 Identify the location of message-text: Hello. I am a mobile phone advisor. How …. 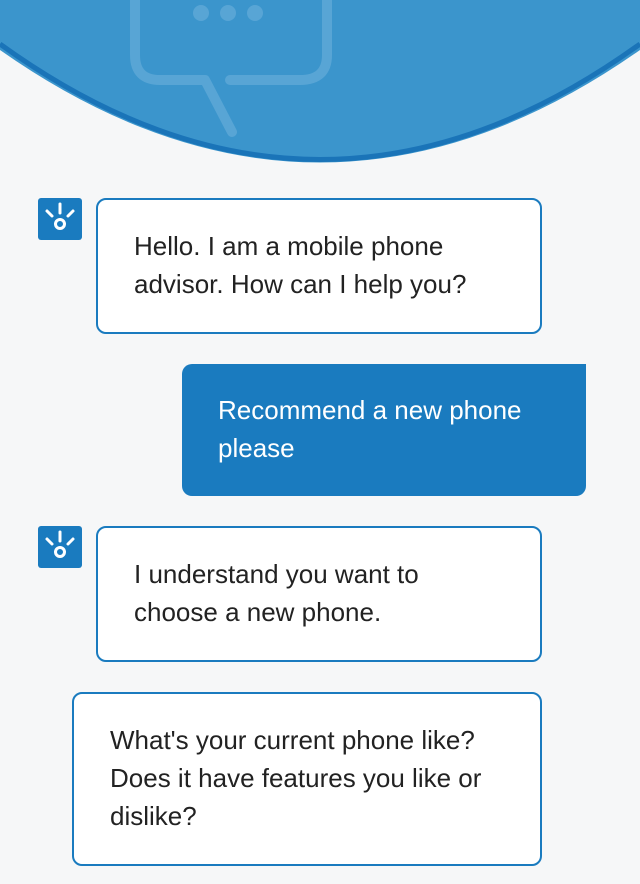
(300, 265).